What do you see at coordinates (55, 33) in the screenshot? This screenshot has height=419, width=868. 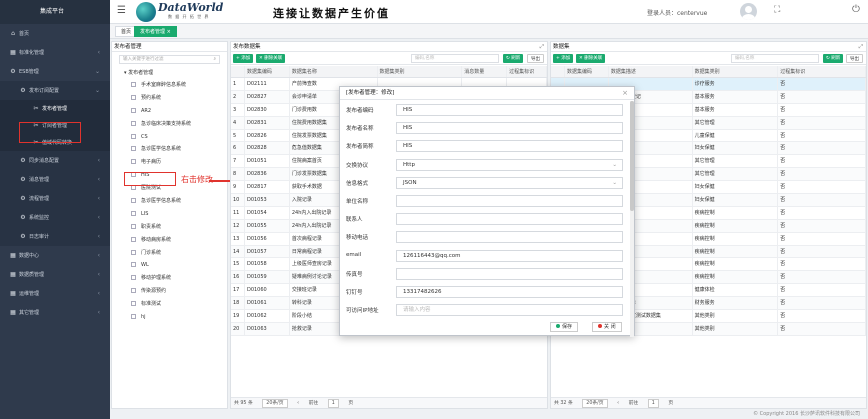 I see `sidebar-item: ⌂ 首页` at bounding box center [55, 33].